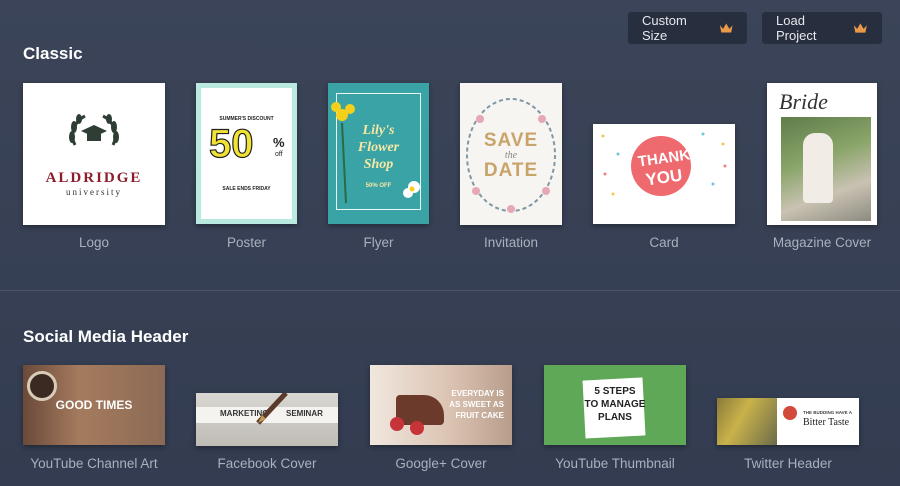 The height and width of the screenshot is (486, 900). Describe the element at coordinates (788, 463) in the screenshot. I see `label-twitter-header: Twitter Header` at that location.